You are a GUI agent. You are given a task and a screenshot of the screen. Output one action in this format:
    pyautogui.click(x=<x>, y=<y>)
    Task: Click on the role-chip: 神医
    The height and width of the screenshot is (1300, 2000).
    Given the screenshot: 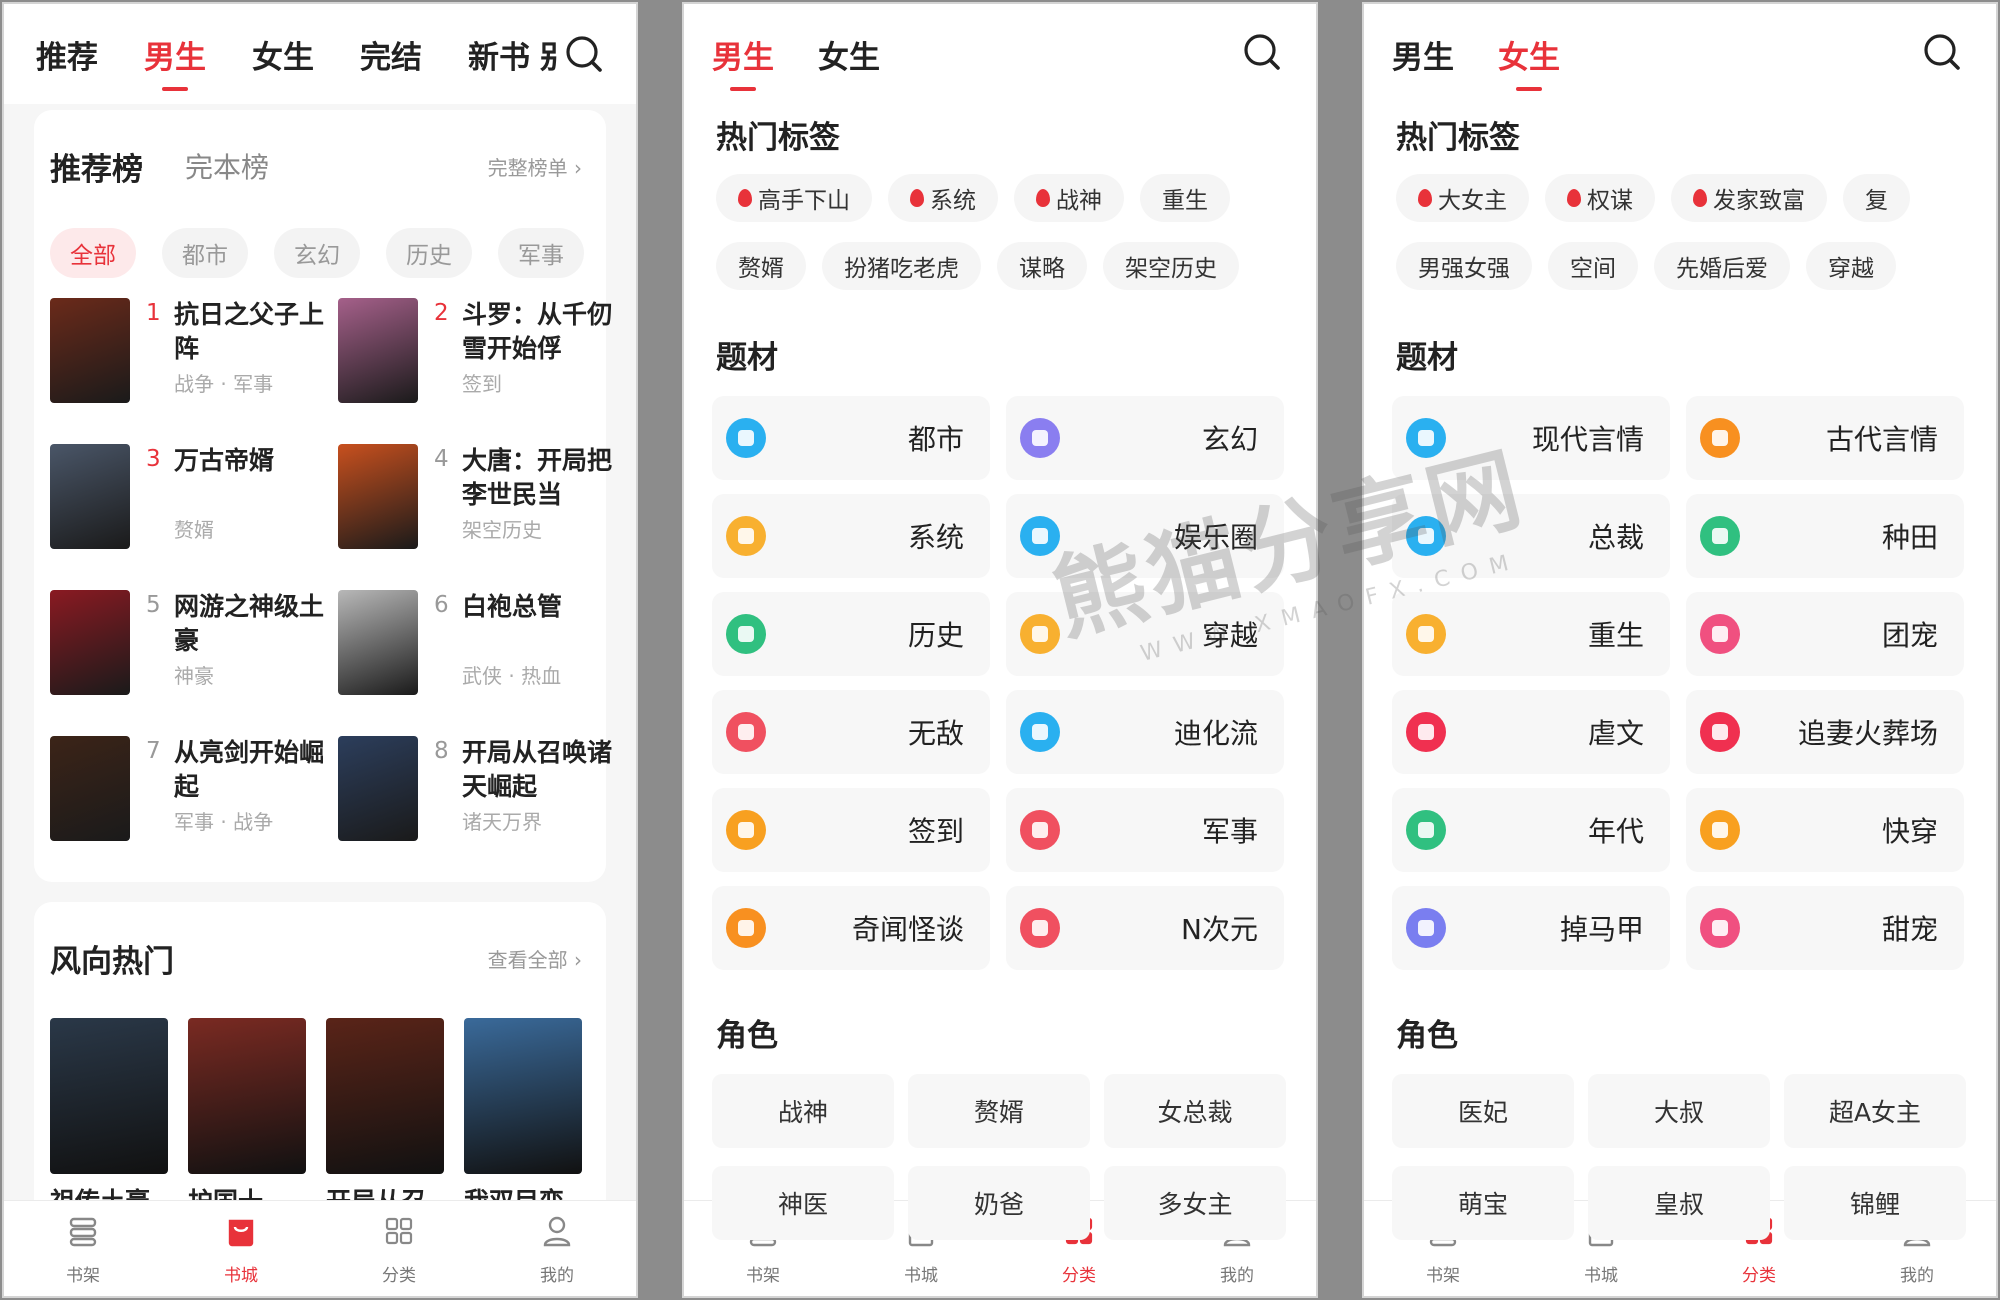 What is the action you would take?
    pyautogui.click(x=803, y=1203)
    